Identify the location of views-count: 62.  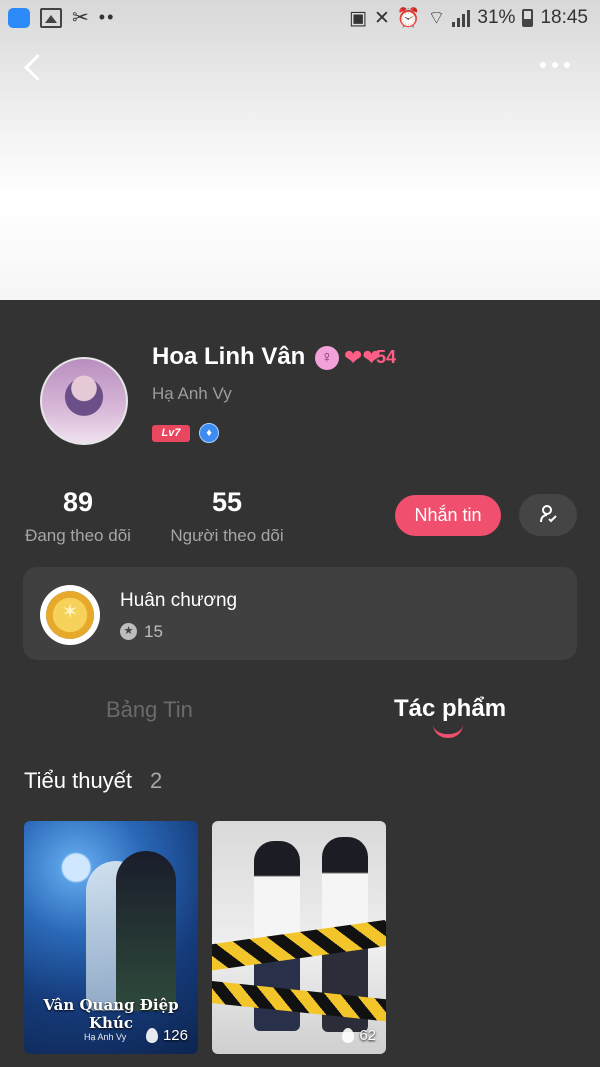
(367, 1035).